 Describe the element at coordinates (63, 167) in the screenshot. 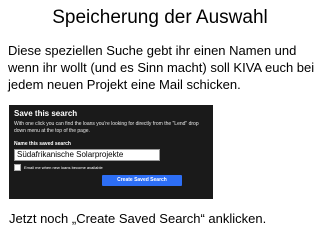

I see `email-notification-label: Email me when new loans become available` at that location.